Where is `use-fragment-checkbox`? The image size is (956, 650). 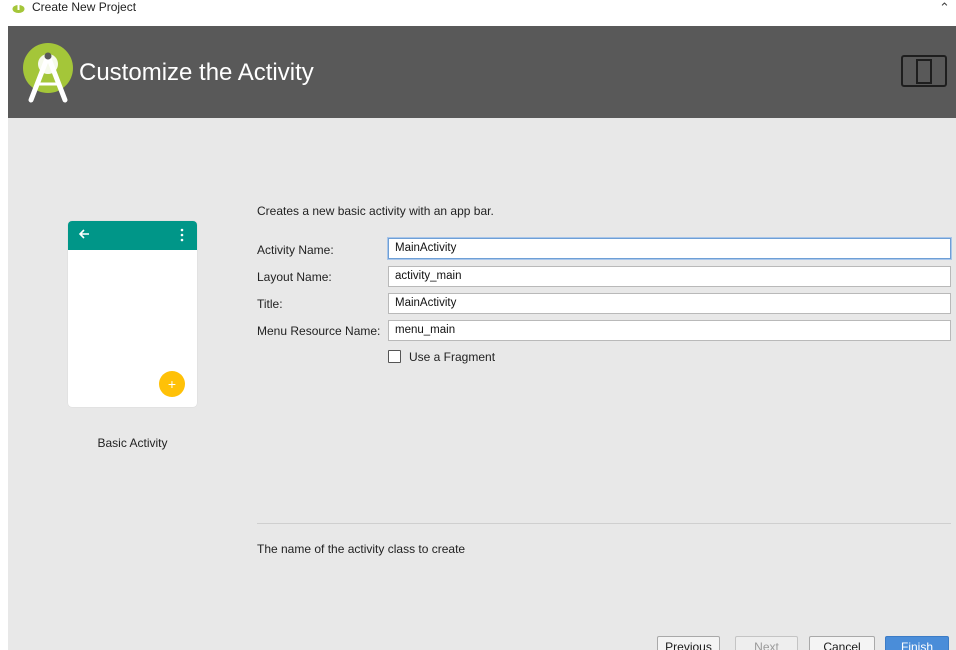
use-fragment-checkbox is located at coordinates (394, 356).